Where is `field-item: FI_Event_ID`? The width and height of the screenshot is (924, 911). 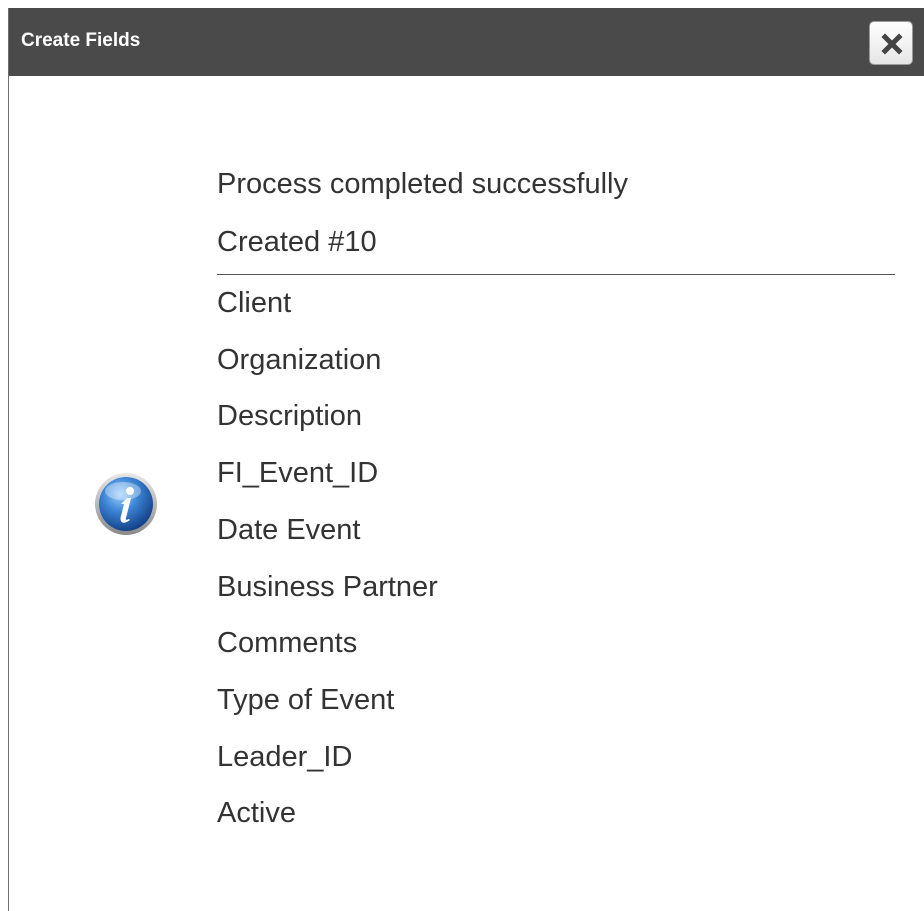 field-item: FI_Event_ID is located at coordinates (298, 473).